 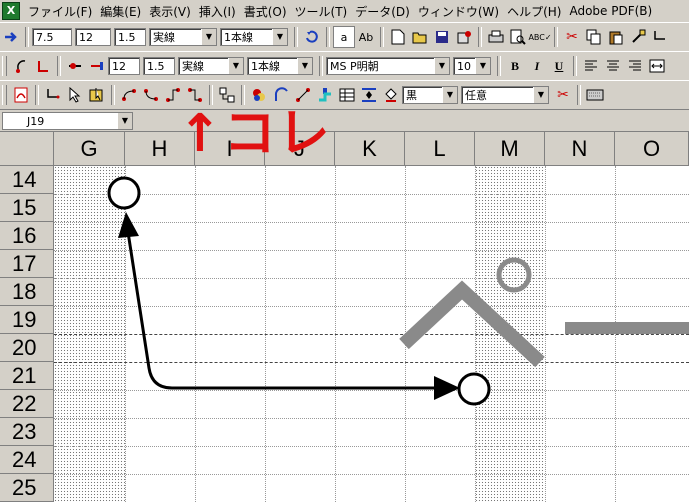 I want to click on row-header-15: 15, so click(x=27, y=208).